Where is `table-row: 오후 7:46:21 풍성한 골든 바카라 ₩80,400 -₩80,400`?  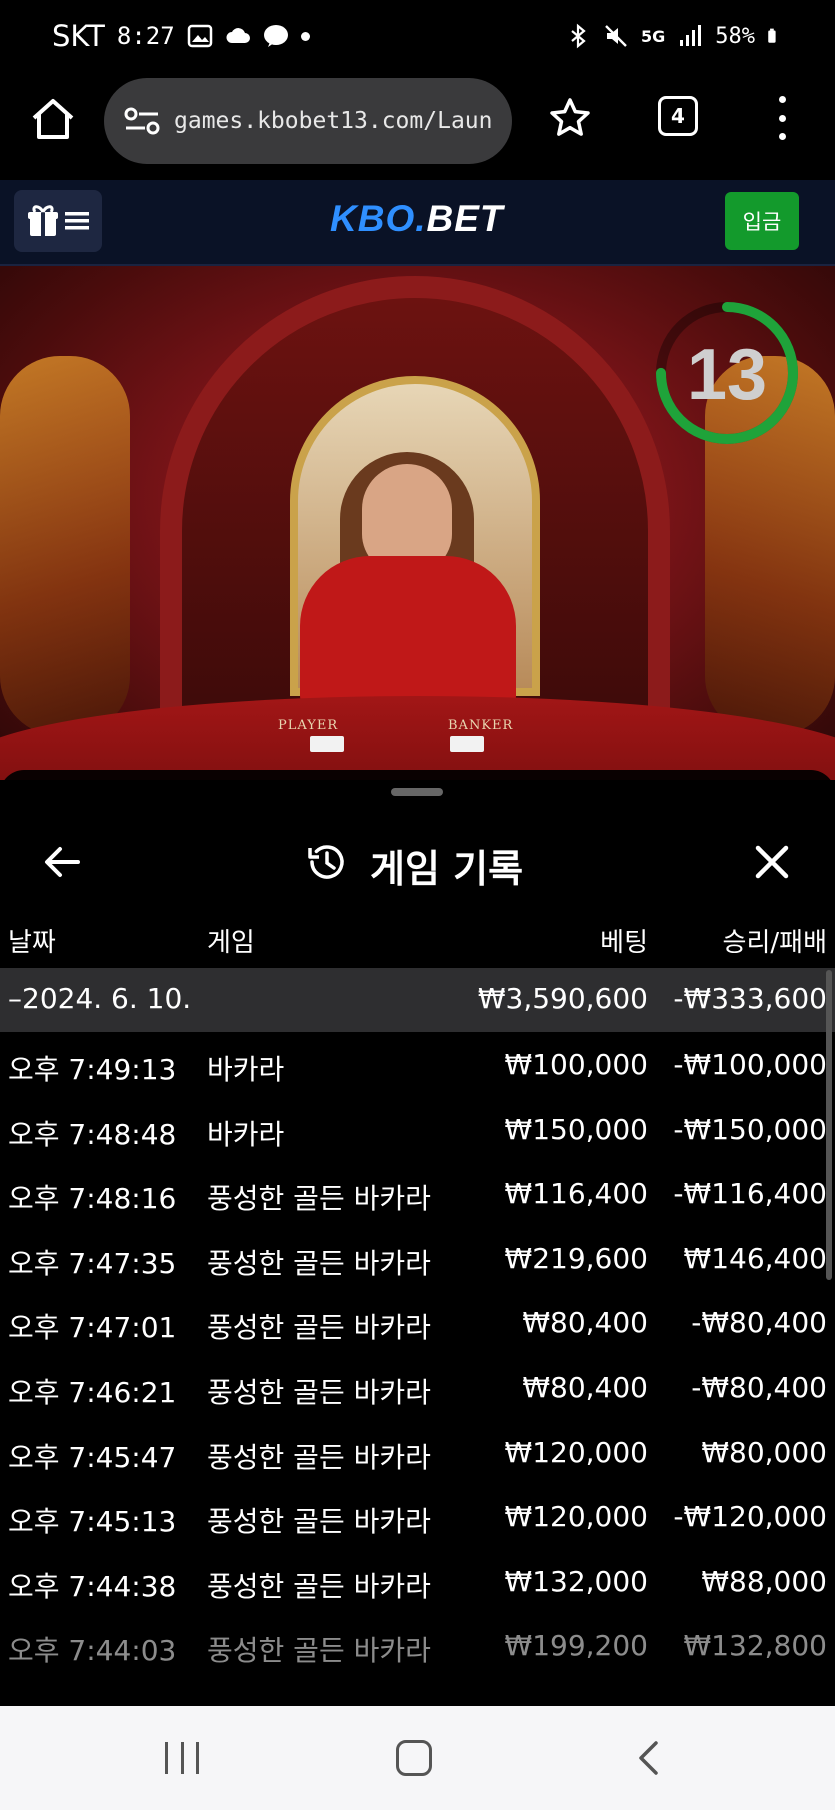 table-row: 오후 7:46:21 풍성한 골든 바카라 ₩80,400 -₩80,400 is located at coordinates (417, 1387).